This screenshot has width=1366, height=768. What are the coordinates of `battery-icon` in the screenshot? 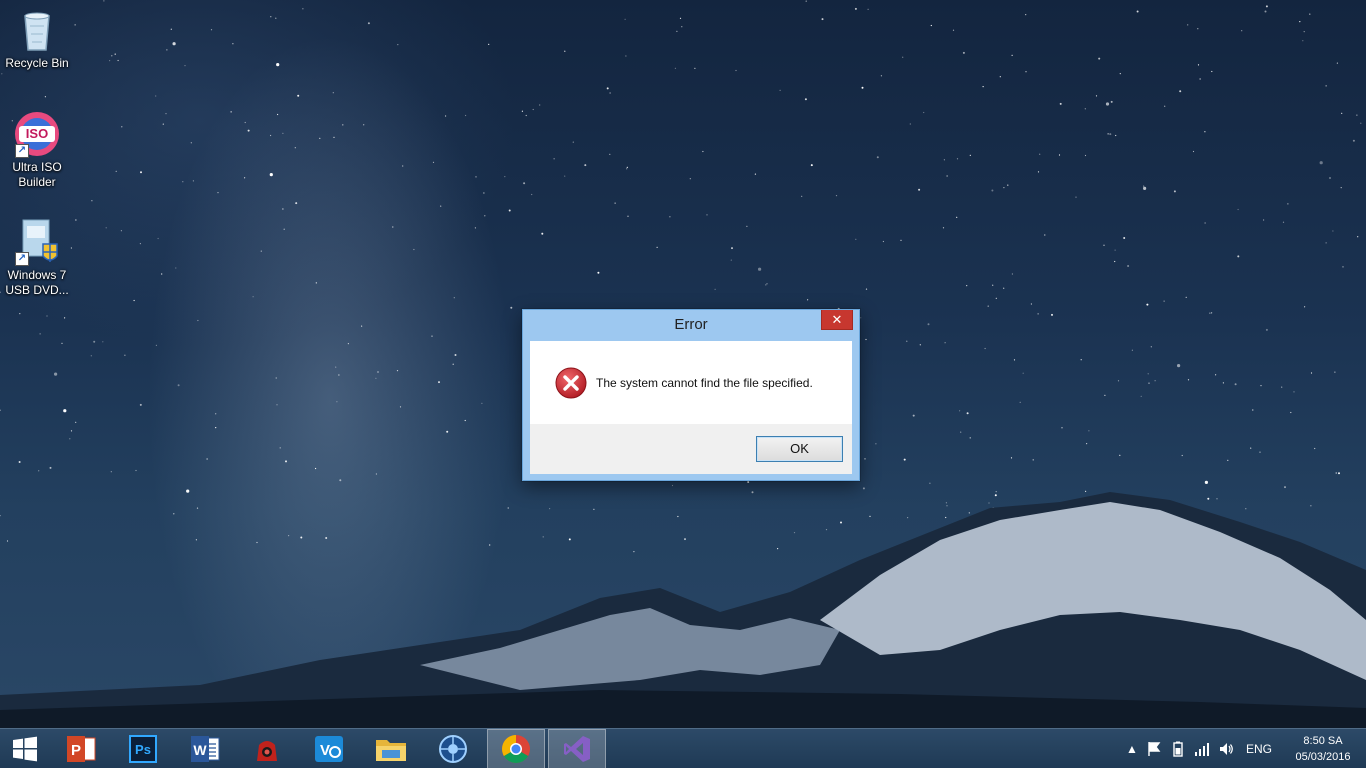 It's located at (1178, 749).